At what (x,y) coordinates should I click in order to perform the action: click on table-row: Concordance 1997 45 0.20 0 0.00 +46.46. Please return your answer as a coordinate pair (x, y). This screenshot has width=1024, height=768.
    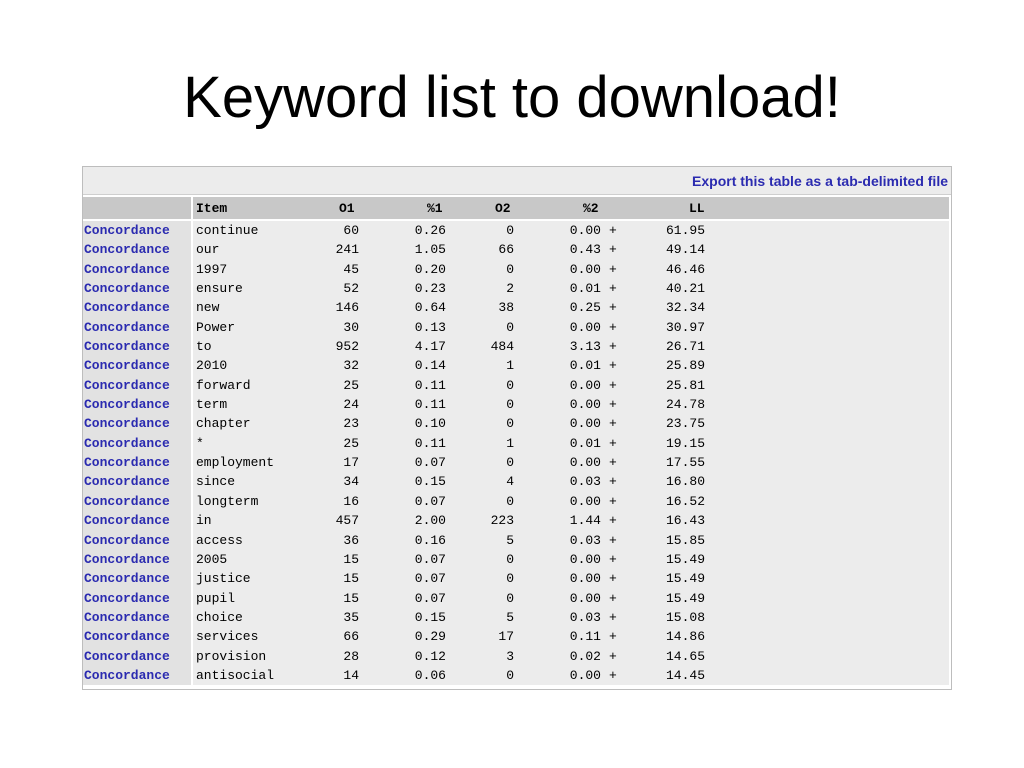
    Looking at the image, I should click on (517, 269).